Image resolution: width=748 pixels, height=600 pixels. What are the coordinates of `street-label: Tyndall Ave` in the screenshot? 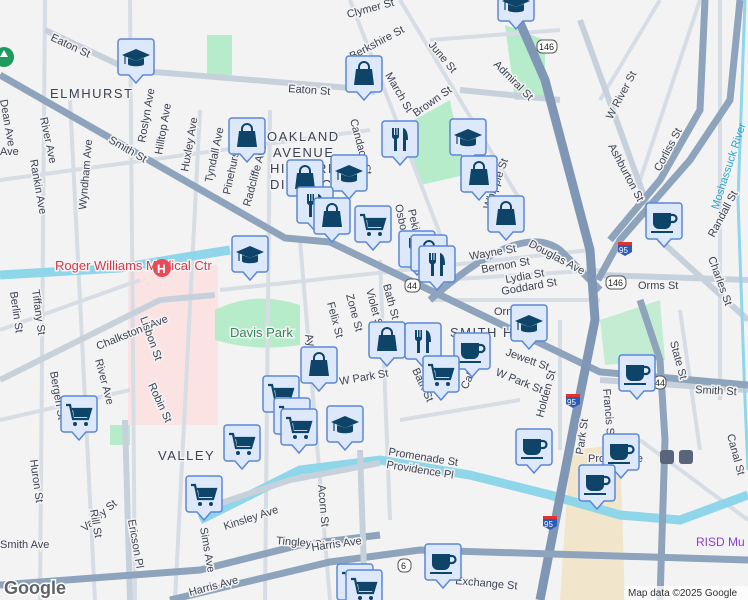 It's located at (214, 154).